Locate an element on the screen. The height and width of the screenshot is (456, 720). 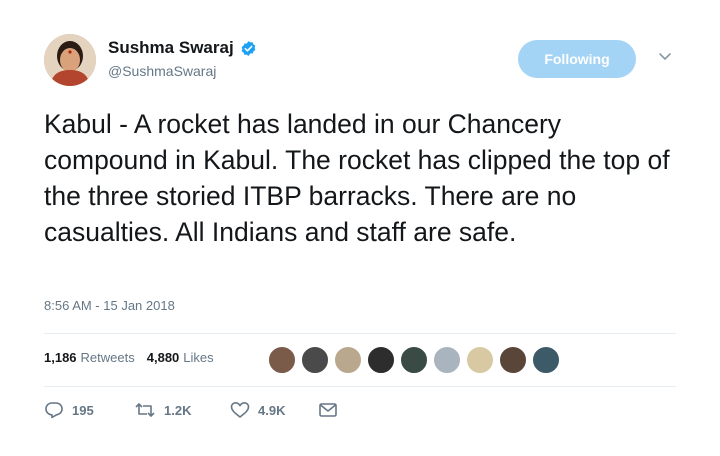
retweets-count: 1,186 is located at coordinates (60, 357).